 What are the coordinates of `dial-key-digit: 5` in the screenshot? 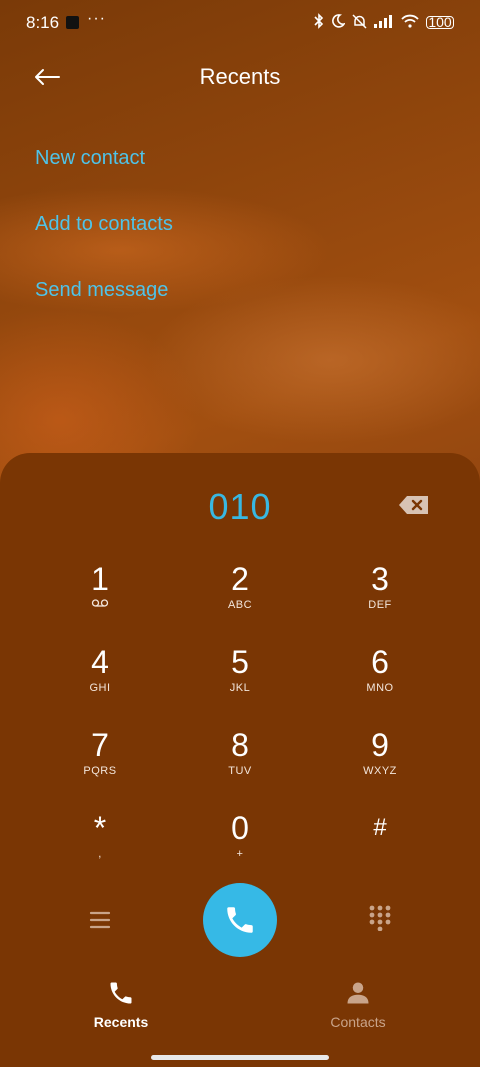 It's located at (240, 662).